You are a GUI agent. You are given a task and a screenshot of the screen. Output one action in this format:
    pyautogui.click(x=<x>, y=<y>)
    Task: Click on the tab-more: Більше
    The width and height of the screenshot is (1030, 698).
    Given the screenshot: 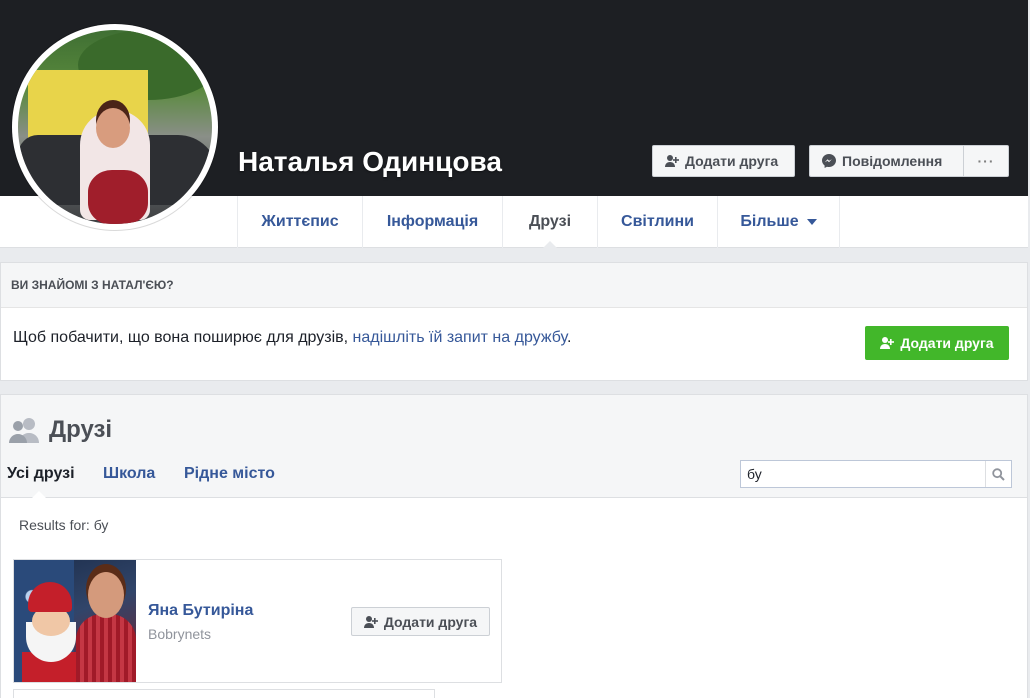 What is the action you would take?
    pyautogui.click(x=778, y=222)
    